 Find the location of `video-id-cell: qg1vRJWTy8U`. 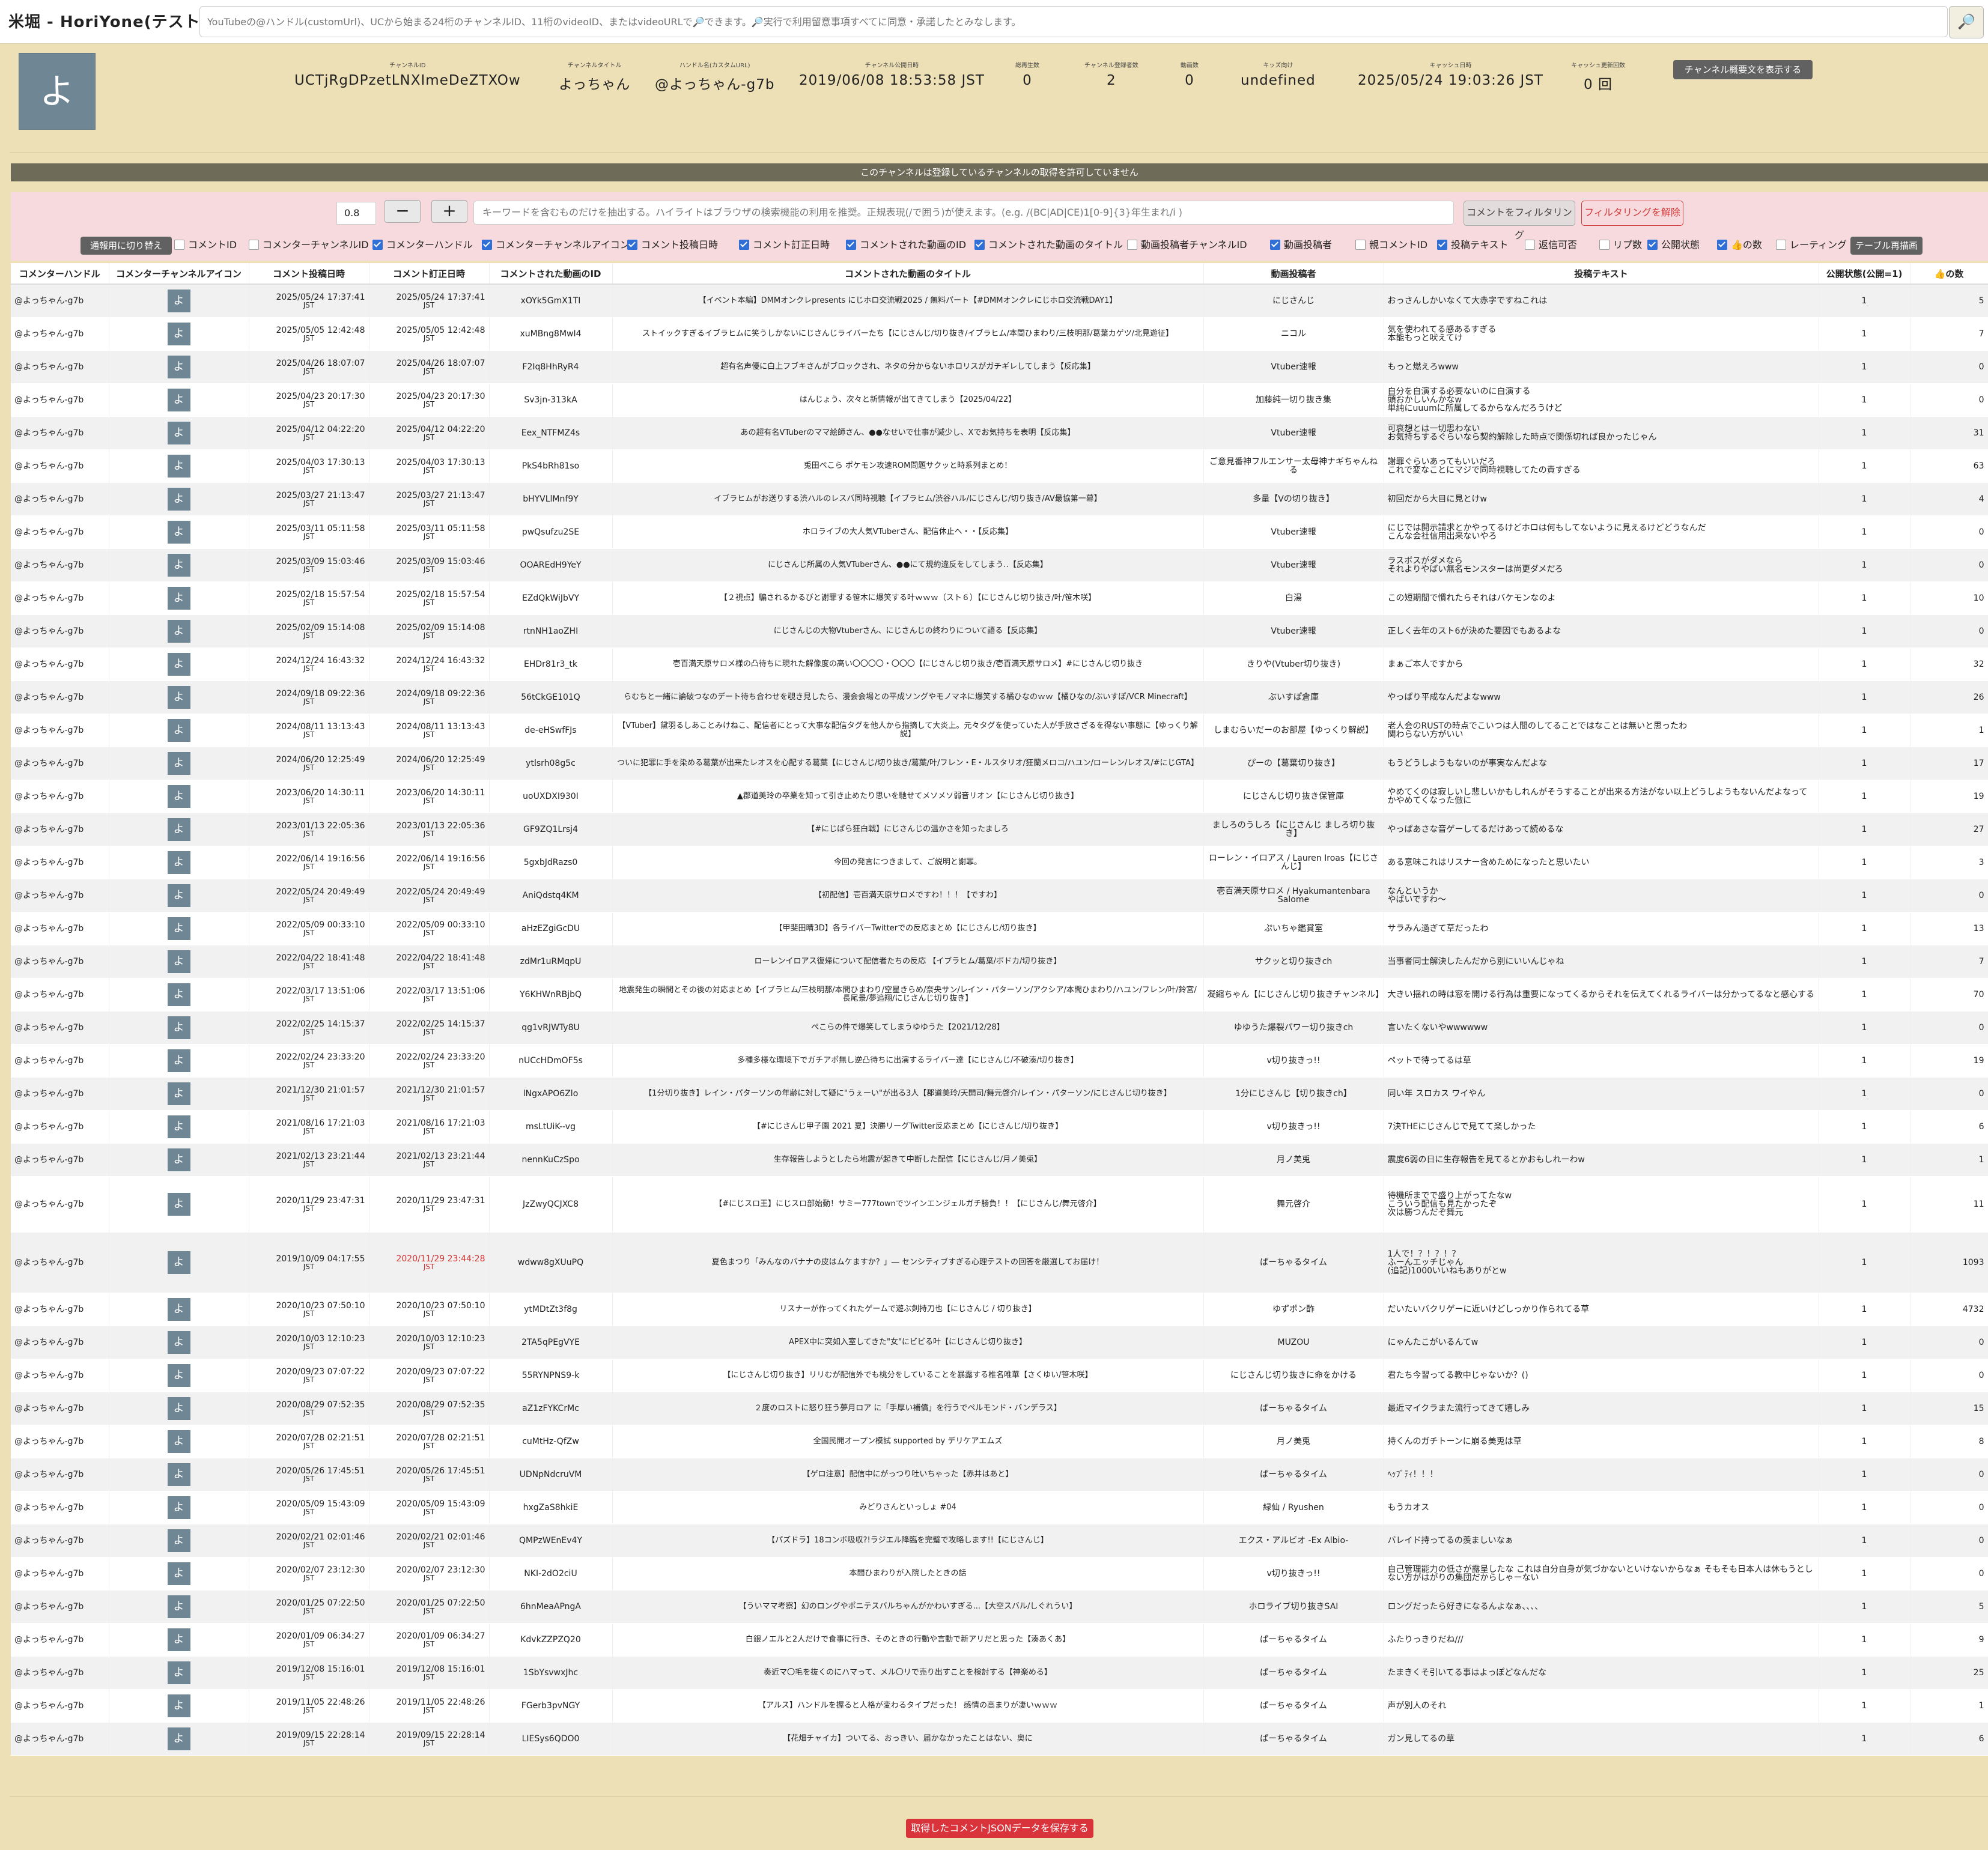

video-id-cell: qg1vRJWTy8U is located at coordinates (551, 1028).